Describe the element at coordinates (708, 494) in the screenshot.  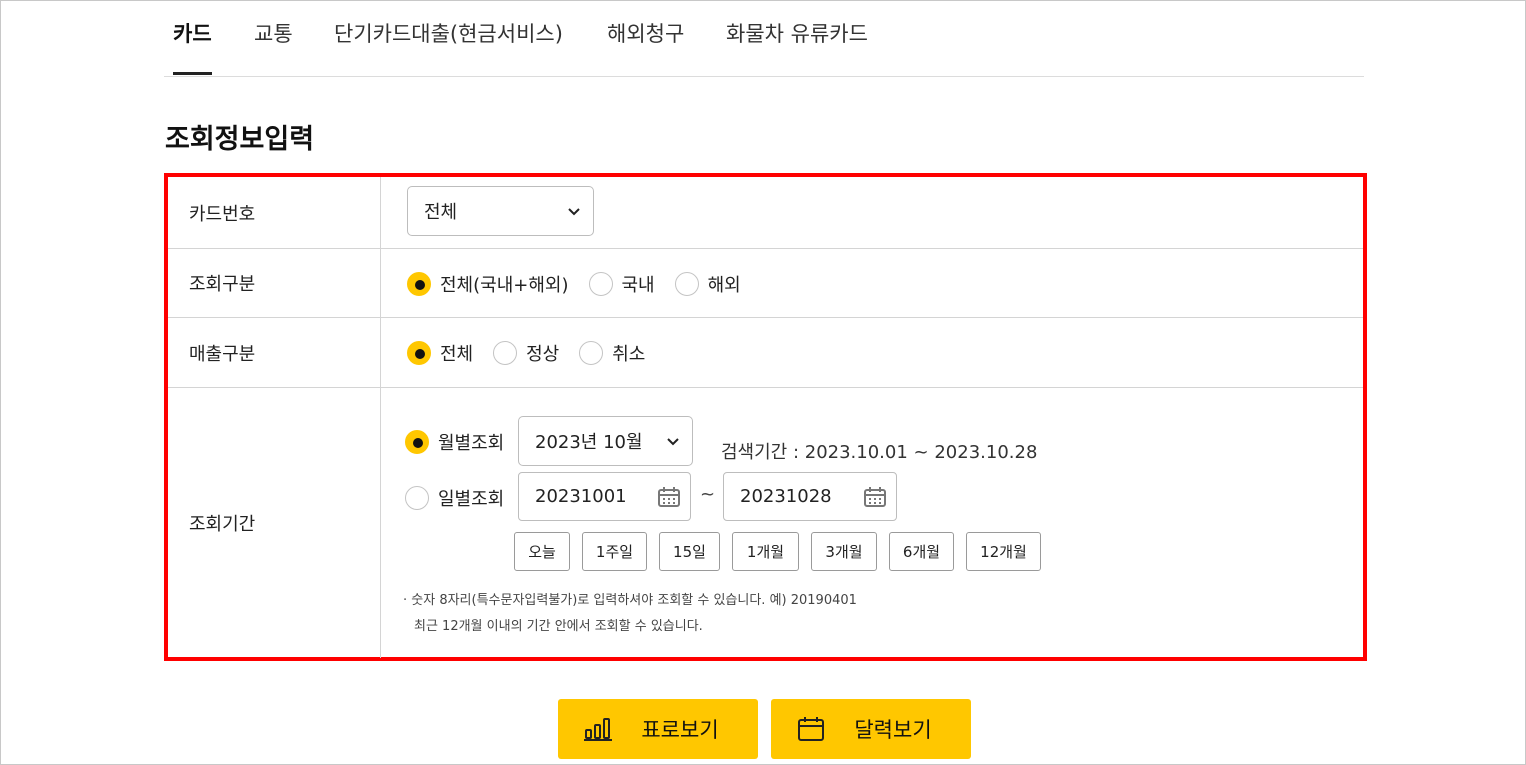
I see `date-range-tilde: ~` at that location.